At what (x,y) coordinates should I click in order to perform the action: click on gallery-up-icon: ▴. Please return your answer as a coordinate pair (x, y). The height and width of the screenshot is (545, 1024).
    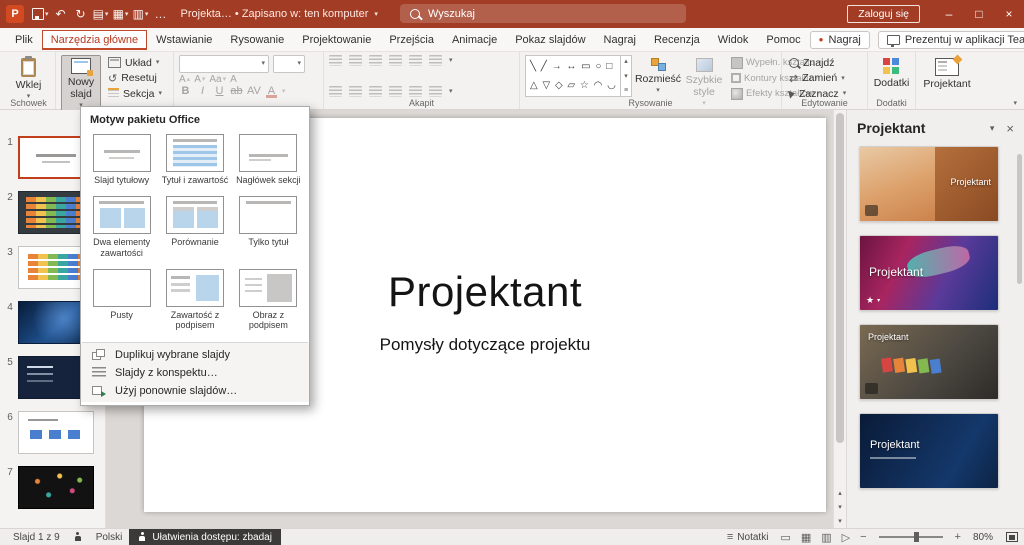
    Looking at the image, I should click on (626, 61).